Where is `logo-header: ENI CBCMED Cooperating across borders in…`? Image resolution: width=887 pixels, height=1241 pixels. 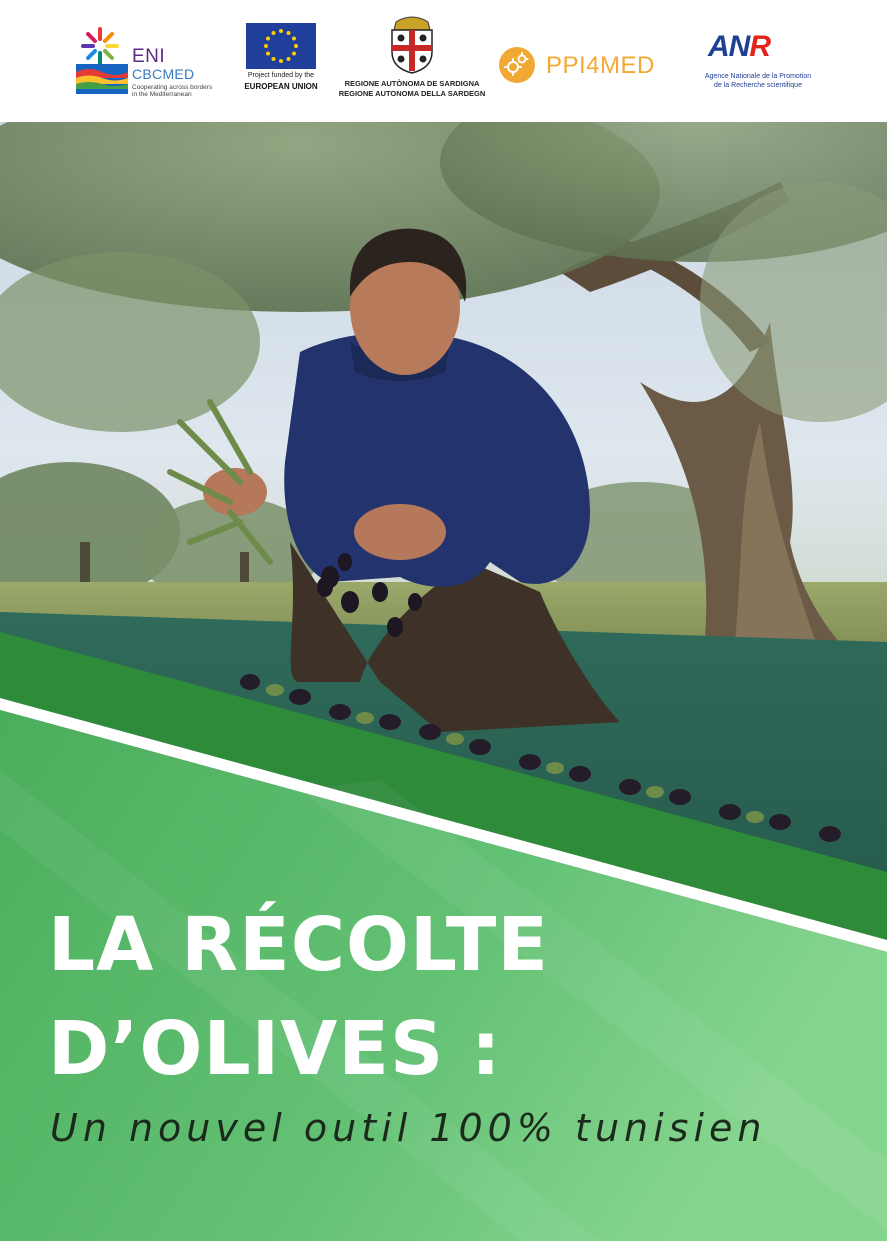 logo-header: ENI CBCMED Cooperating across borders in… is located at coordinates (443, 61).